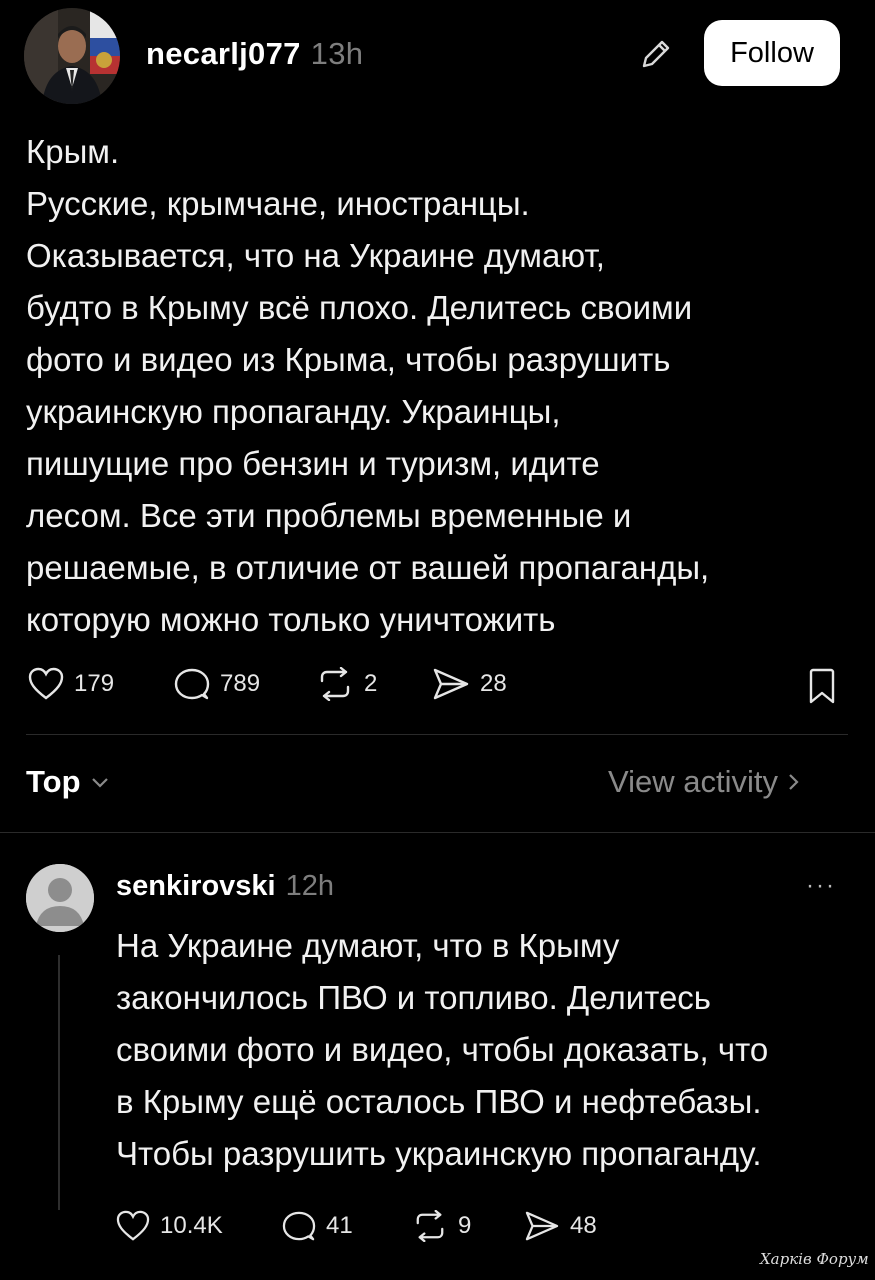 This screenshot has width=875, height=1280. Describe the element at coordinates (94, 683) in the screenshot. I see `like-count: 179` at that location.